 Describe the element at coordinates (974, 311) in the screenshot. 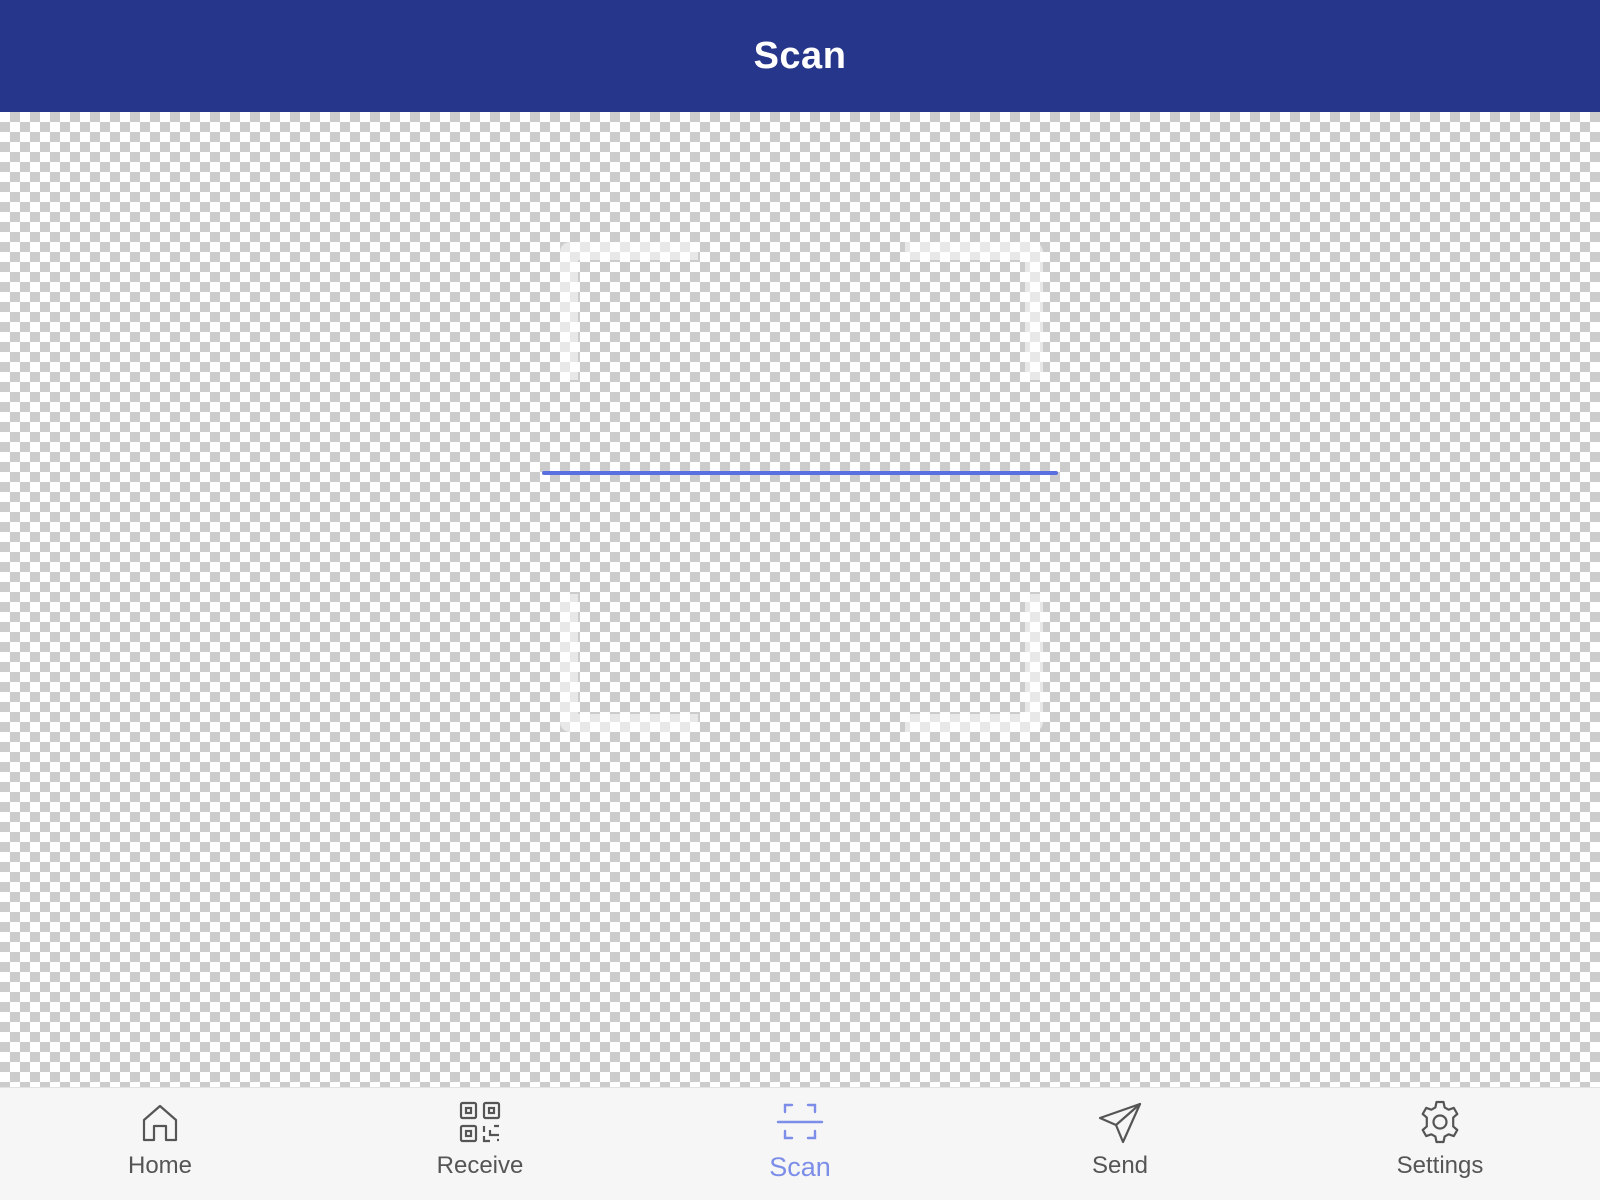

I see `scan-frame-corner-top-right` at that location.